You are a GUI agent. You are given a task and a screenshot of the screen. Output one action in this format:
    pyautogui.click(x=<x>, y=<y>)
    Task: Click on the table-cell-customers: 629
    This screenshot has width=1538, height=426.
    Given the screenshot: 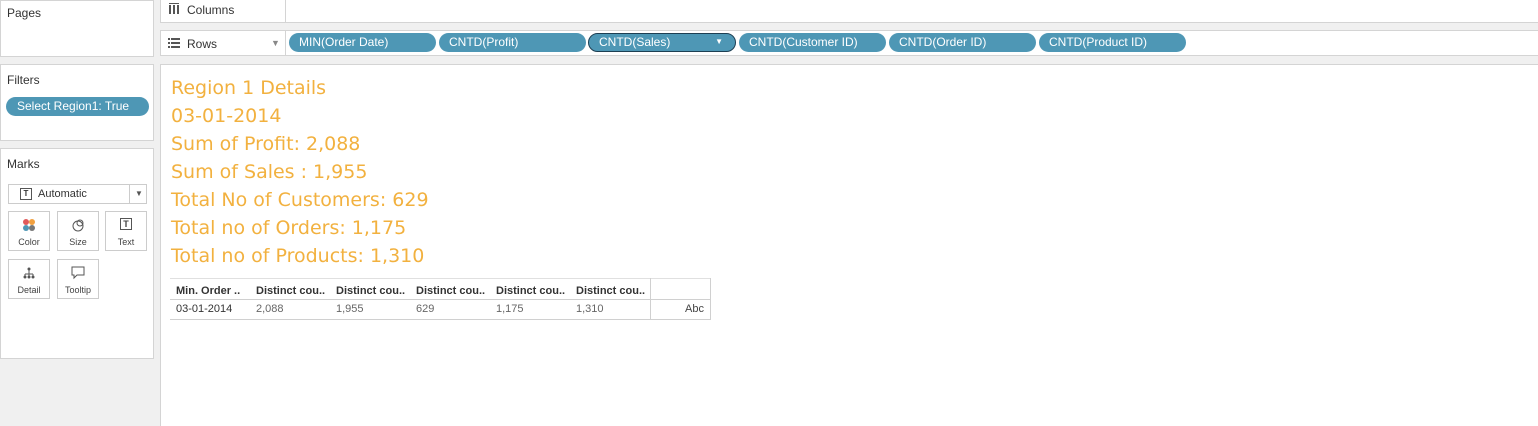 What is the action you would take?
    pyautogui.click(x=425, y=309)
    